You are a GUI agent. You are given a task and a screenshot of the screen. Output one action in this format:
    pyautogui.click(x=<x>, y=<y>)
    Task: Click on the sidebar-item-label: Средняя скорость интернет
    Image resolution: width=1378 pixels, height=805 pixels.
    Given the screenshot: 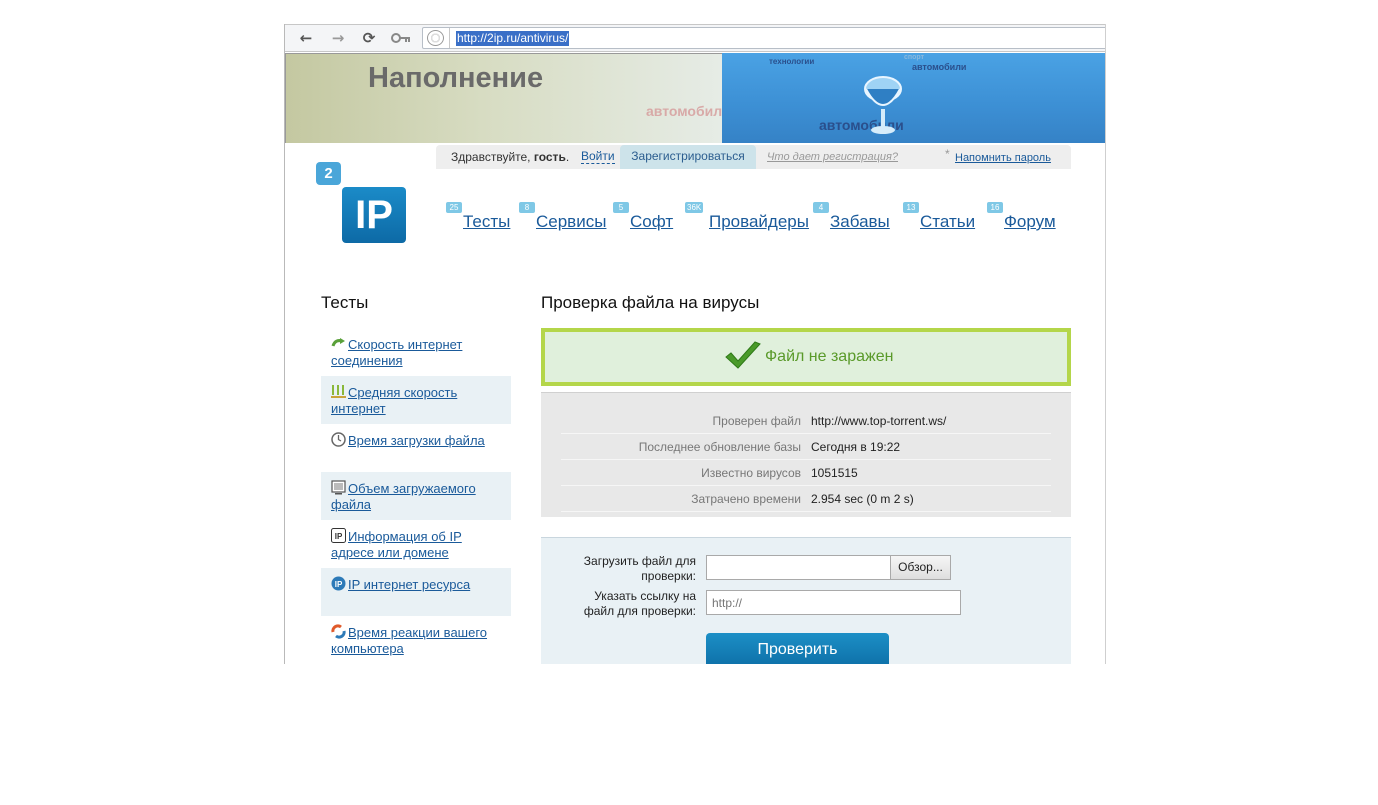 What is the action you would take?
    pyautogui.click(x=394, y=400)
    